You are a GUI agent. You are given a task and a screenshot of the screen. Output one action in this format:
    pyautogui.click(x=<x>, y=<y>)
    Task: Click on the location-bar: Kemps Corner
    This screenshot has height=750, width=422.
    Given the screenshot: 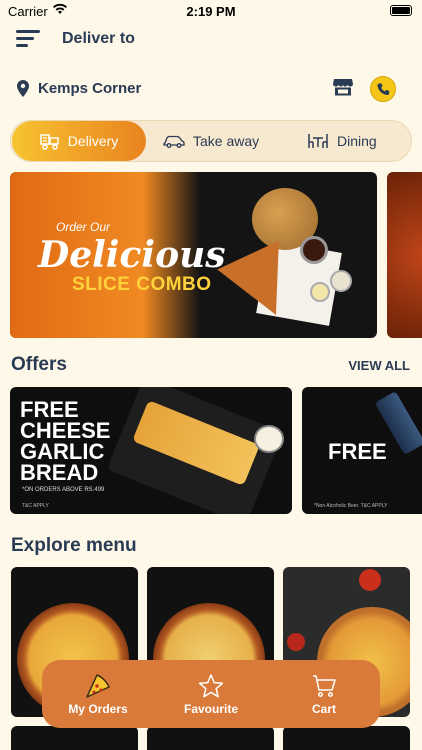 What is the action you would take?
    pyautogui.click(x=211, y=89)
    